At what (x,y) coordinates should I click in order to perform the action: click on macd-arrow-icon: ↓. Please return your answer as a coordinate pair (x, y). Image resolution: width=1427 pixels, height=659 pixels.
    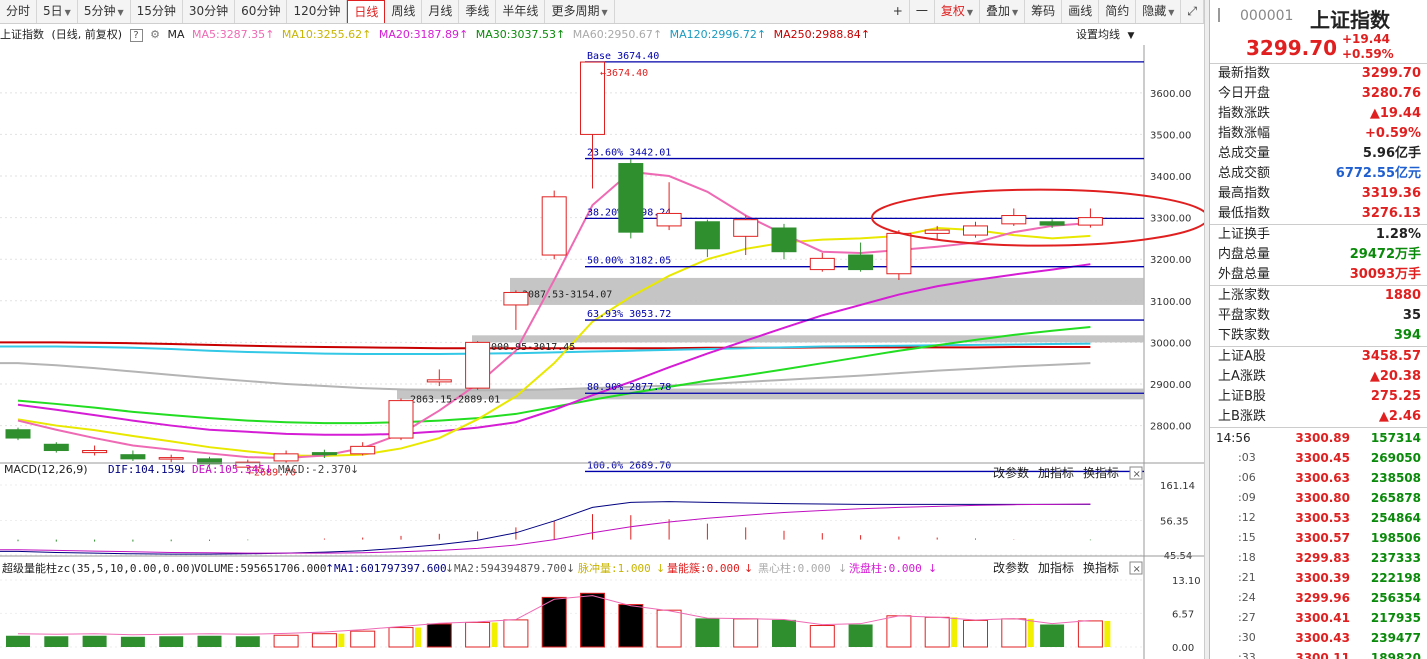
    Looking at the image, I should click on (354, 469).